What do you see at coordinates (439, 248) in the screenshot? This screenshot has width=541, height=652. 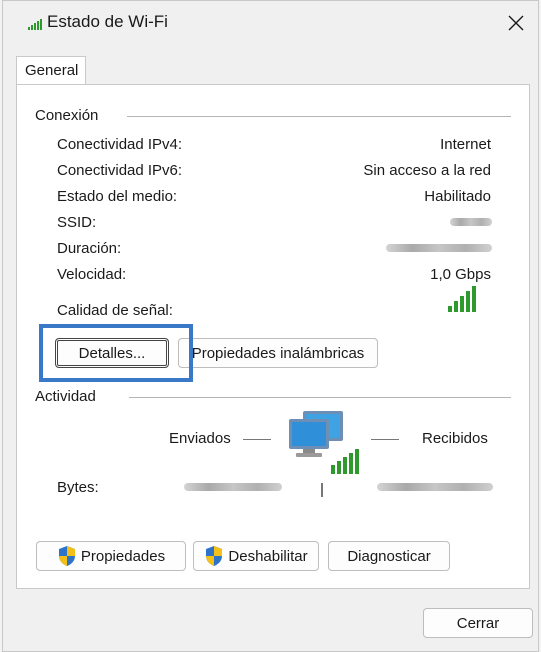 I see `duration-value-redacted` at bounding box center [439, 248].